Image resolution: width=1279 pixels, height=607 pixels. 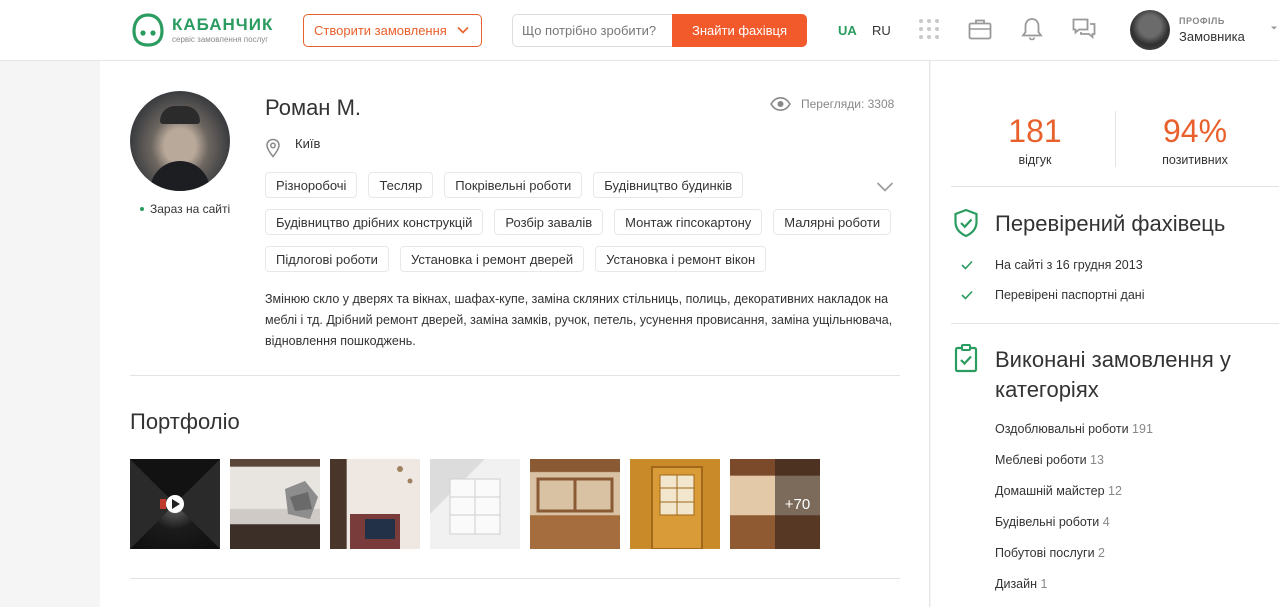 I want to click on chevron-down-icon, so click(x=463, y=30).